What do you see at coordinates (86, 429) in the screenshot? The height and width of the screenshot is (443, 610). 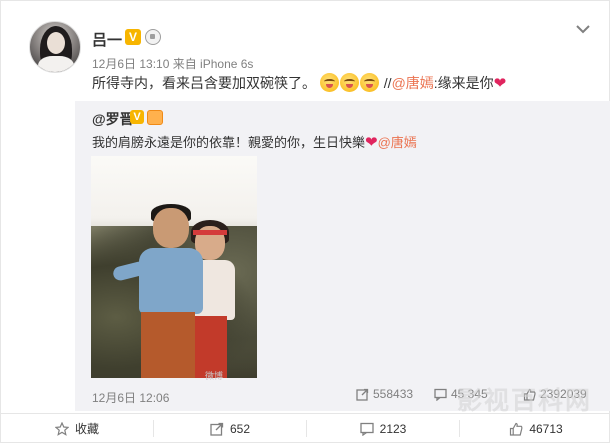 I see `favorite-label: 收藏` at bounding box center [86, 429].